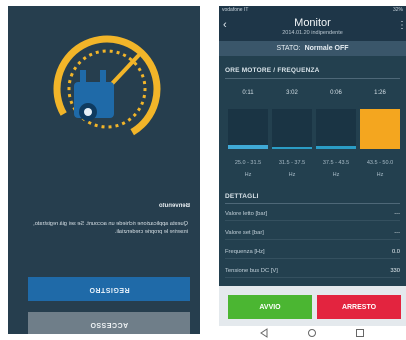 Image resolution: width=406 pixels, height=340 pixels. I want to click on frequency-range: 25.0 - 31.5, so click(248, 163).